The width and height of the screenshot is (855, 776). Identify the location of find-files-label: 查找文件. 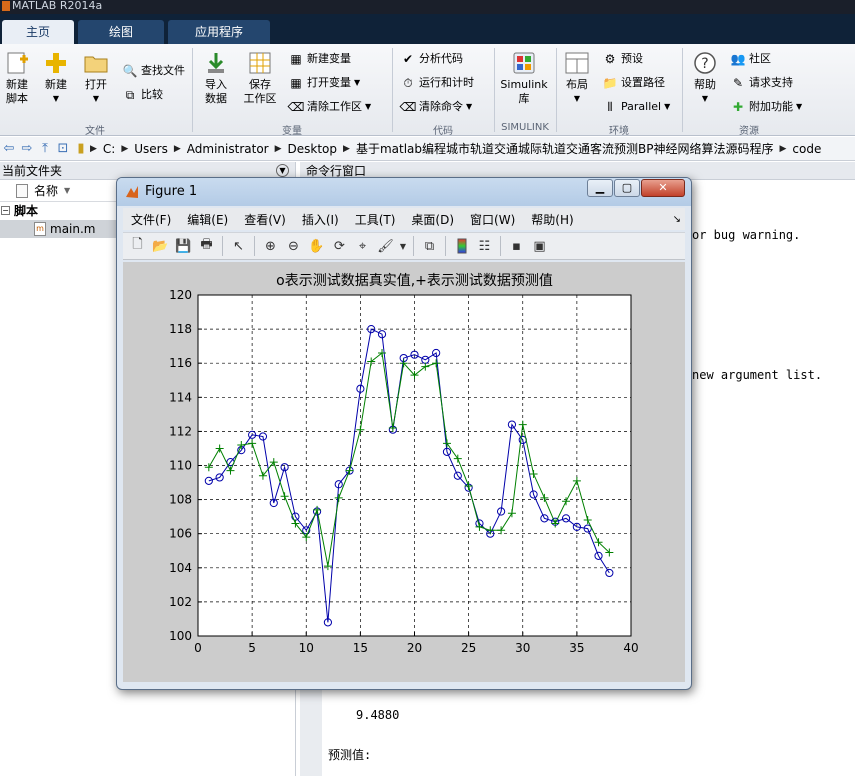
(163, 70).